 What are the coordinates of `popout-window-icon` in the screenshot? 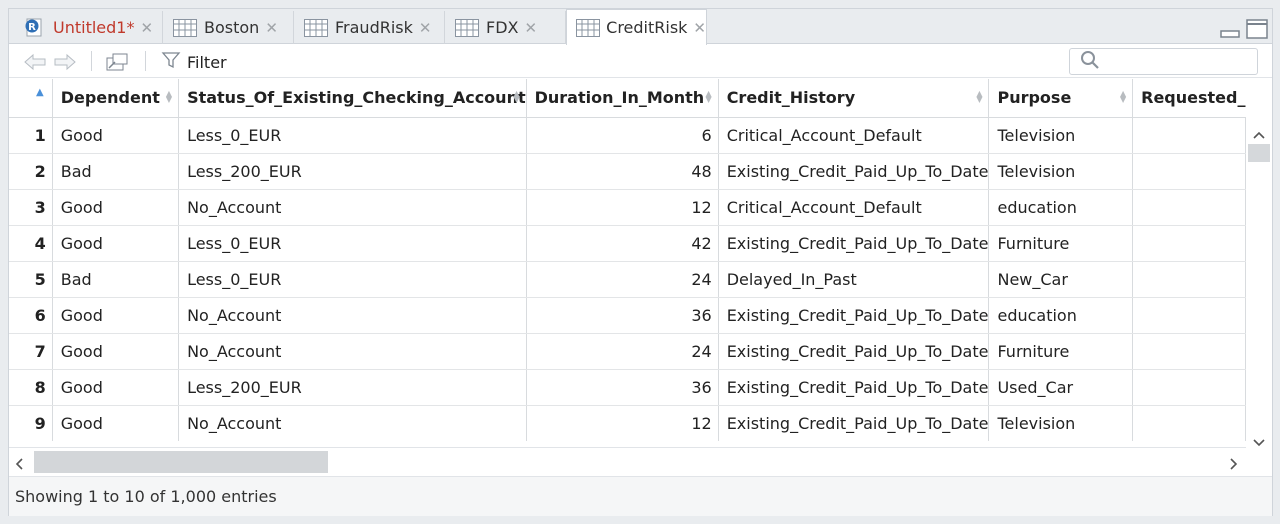 It's located at (117, 62).